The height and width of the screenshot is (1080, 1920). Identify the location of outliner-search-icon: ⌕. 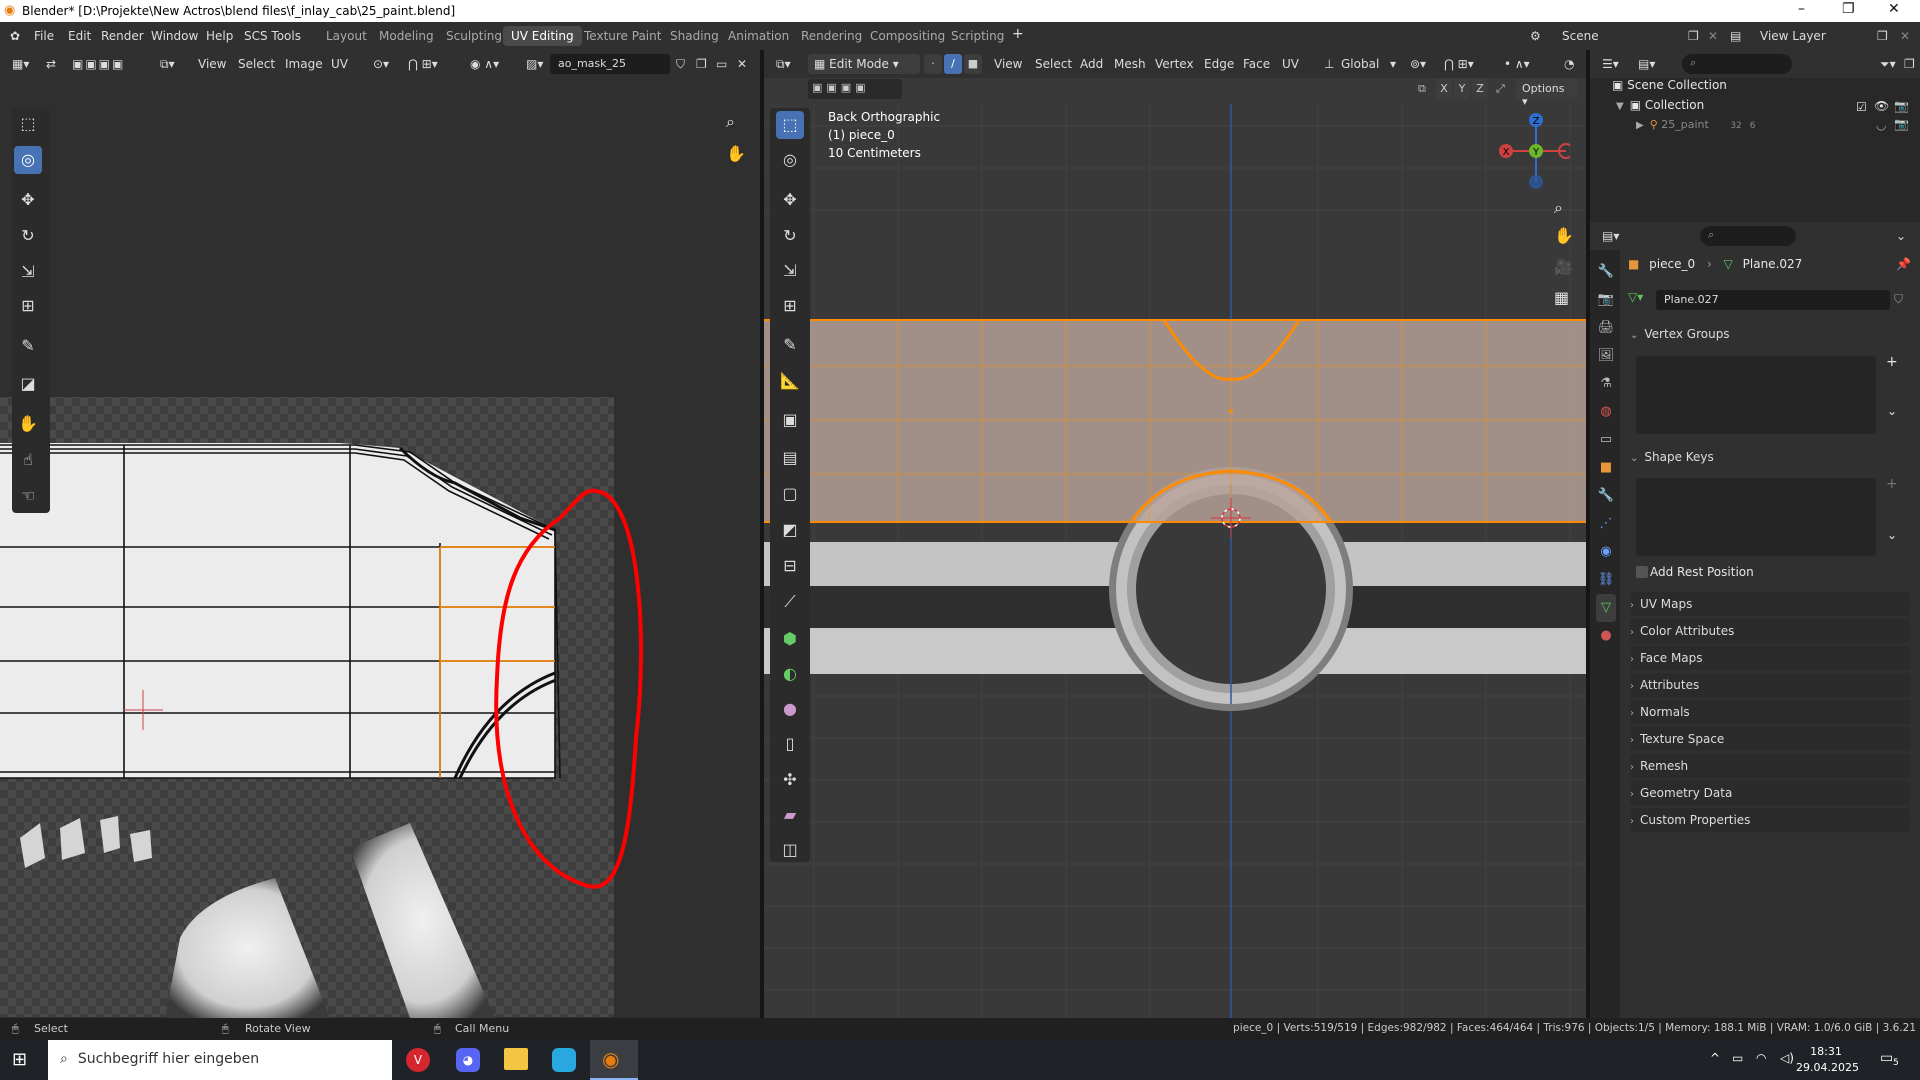
(1737, 64).